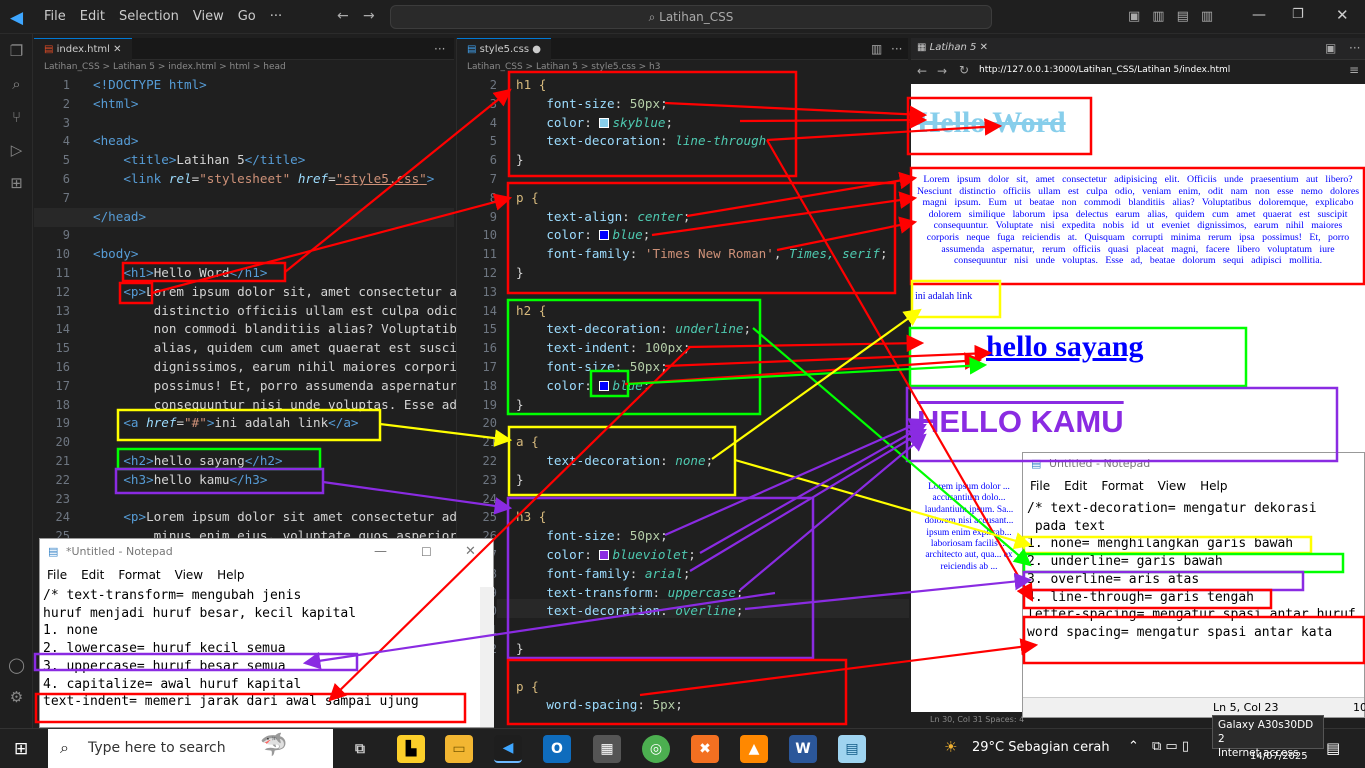 The image size is (1365, 768). What do you see at coordinates (459, 749) in the screenshot?
I see `file-explorer-icon: ▭` at bounding box center [459, 749].